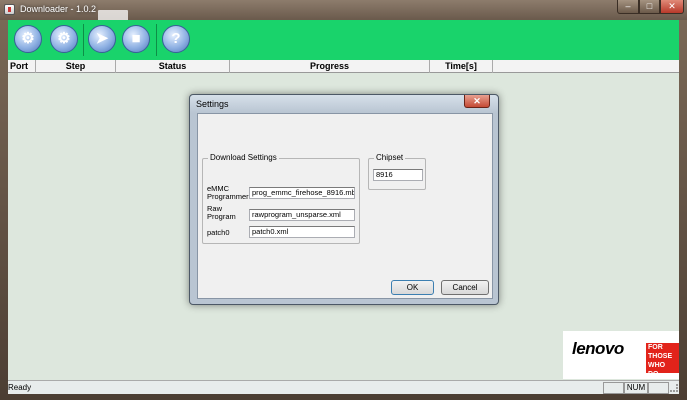 The width and height of the screenshot is (687, 400). Describe the element at coordinates (674, 388) in the screenshot. I see `resize-grip` at that location.